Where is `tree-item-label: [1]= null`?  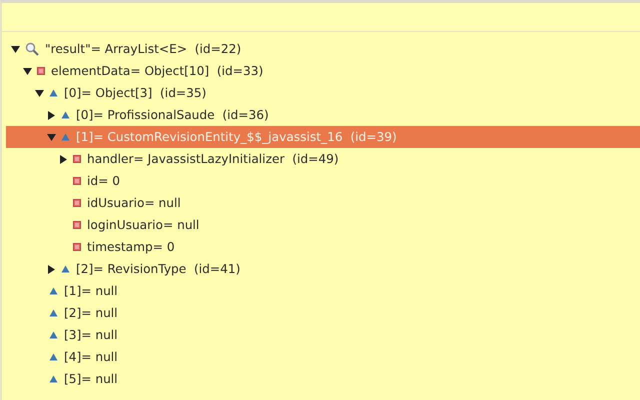
tree-item-label: [1]= null is located at coordinates (91, 291).